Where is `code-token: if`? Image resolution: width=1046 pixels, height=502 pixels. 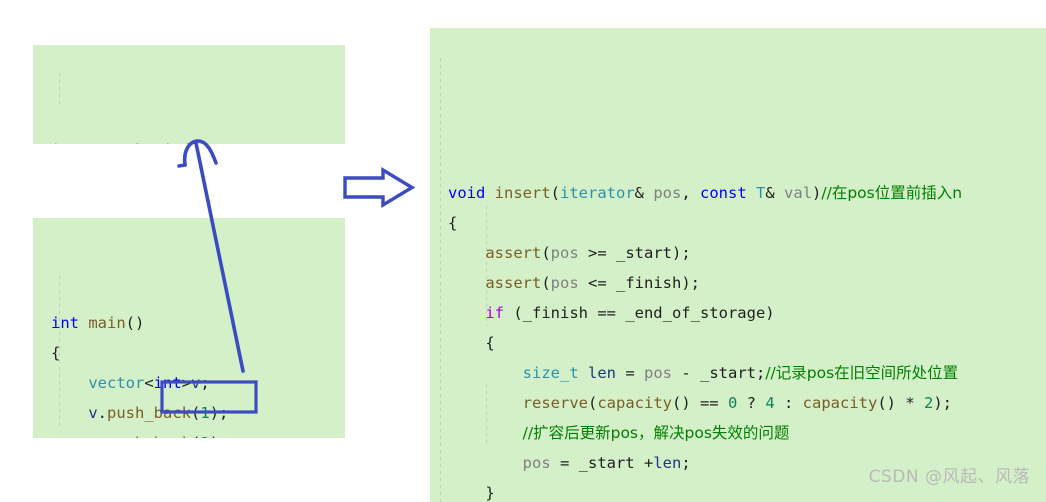
code-token: if is located at coordinates (494, 313).